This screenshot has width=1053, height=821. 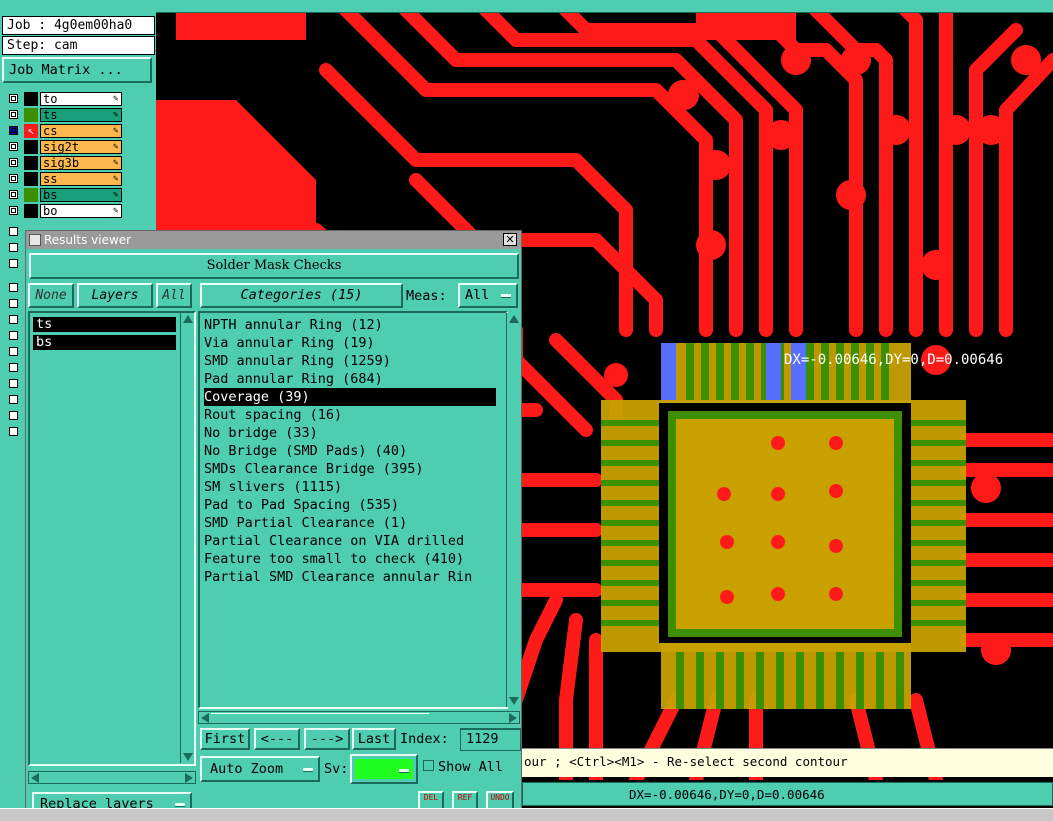 I want to click on categories-button: Categories (15), so click(x=301, y=295).